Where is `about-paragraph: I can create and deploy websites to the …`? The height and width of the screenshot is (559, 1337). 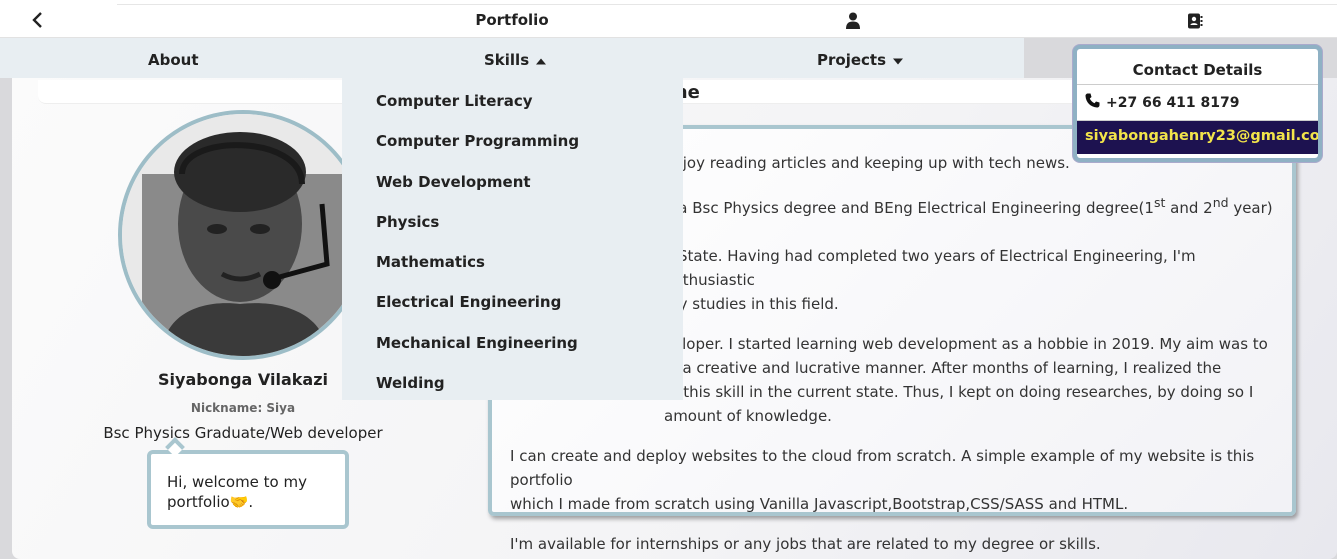 about-paragraph: I can create and deploy websites to the … is located at coordinates (882, 480).